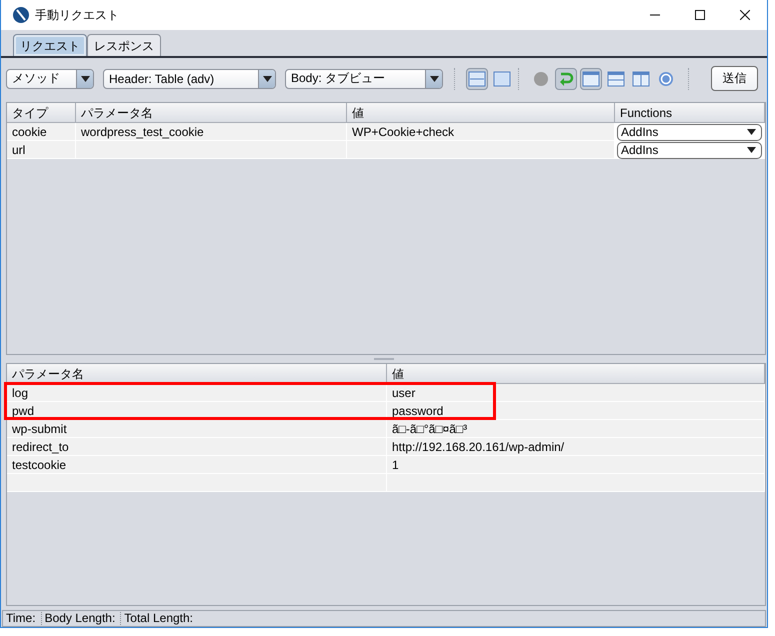 The image size is (775, 636). I want to click on column-header: Functions, so click(690, 112).